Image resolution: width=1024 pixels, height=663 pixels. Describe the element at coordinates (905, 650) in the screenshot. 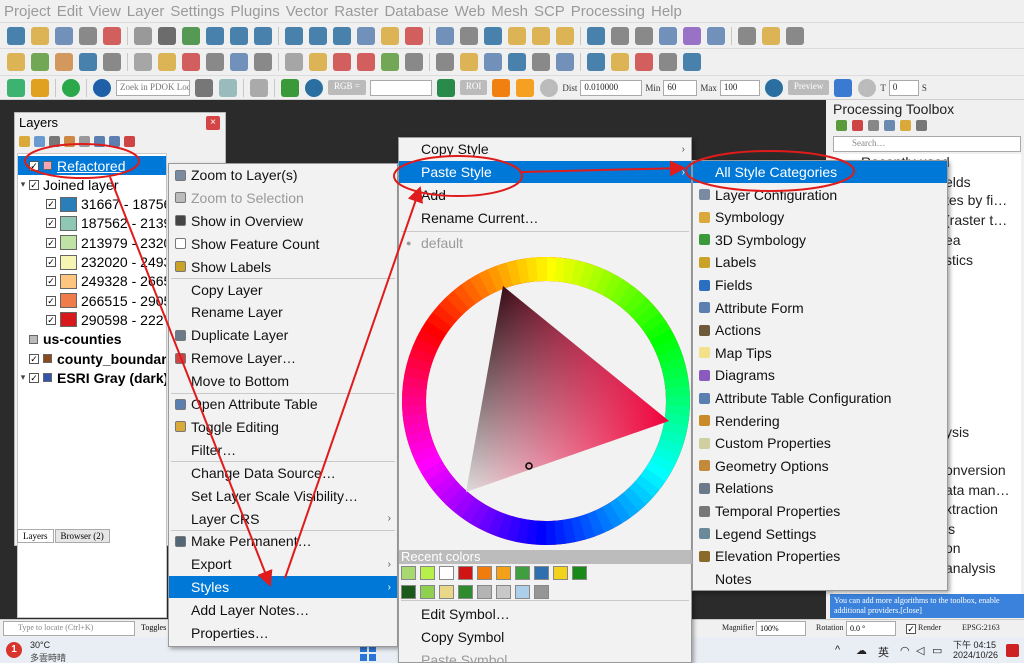

I see `wifi-icon: ◠` at that location.